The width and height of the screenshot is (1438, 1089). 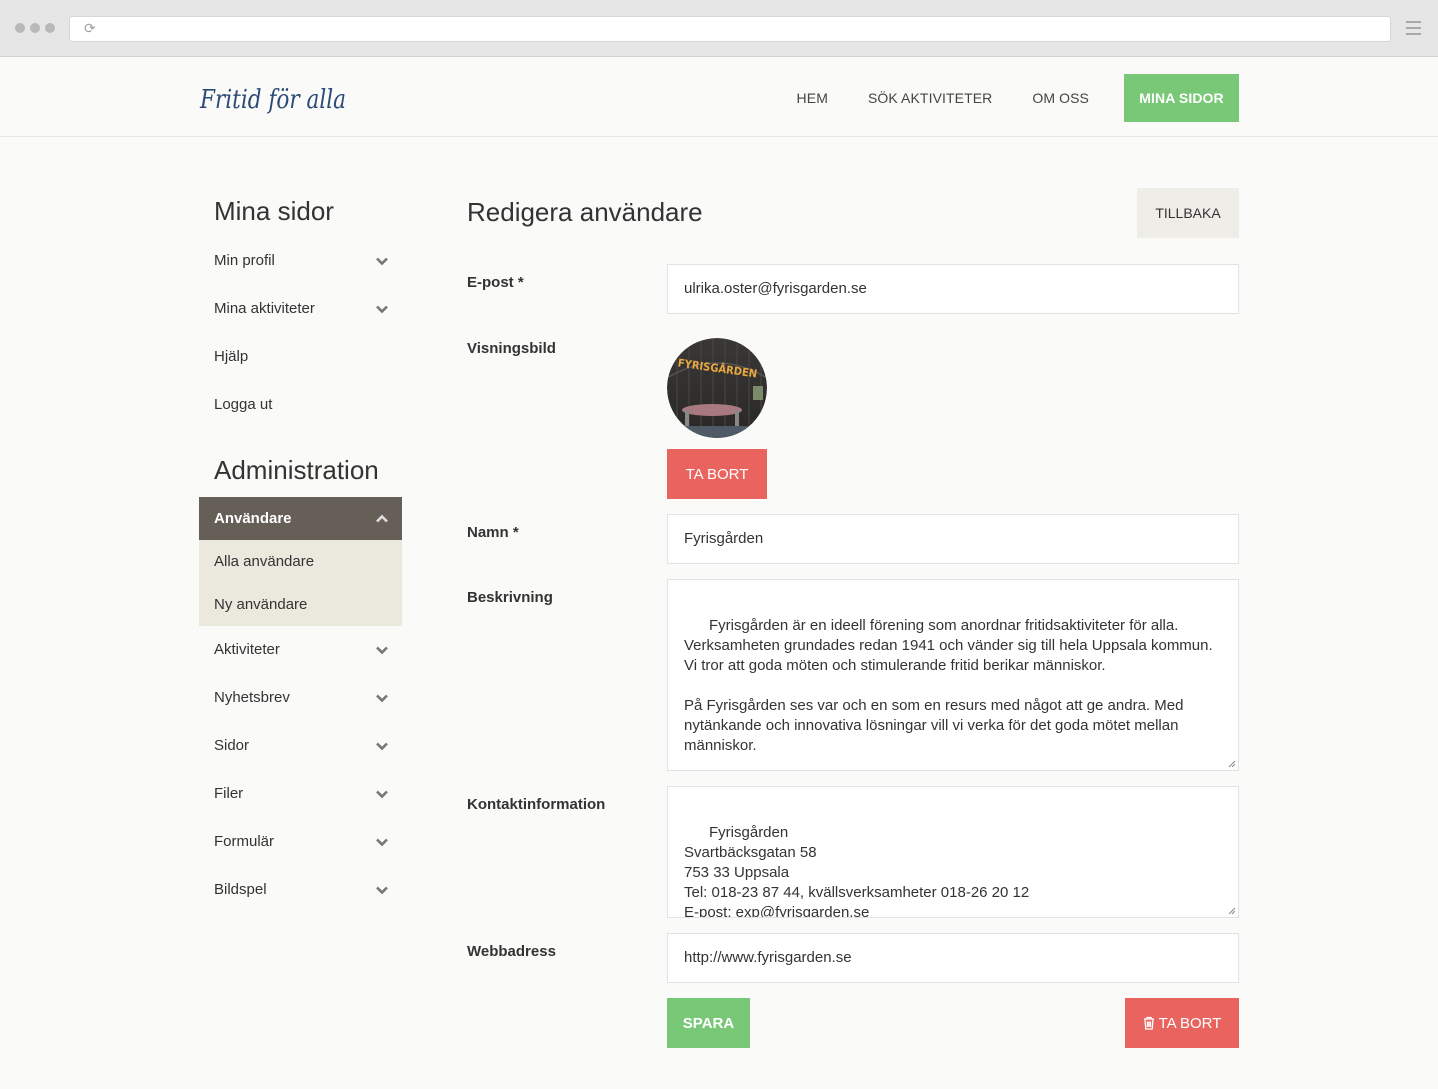 I want to click on window-dot-minimize, so click(x=35, y=28).